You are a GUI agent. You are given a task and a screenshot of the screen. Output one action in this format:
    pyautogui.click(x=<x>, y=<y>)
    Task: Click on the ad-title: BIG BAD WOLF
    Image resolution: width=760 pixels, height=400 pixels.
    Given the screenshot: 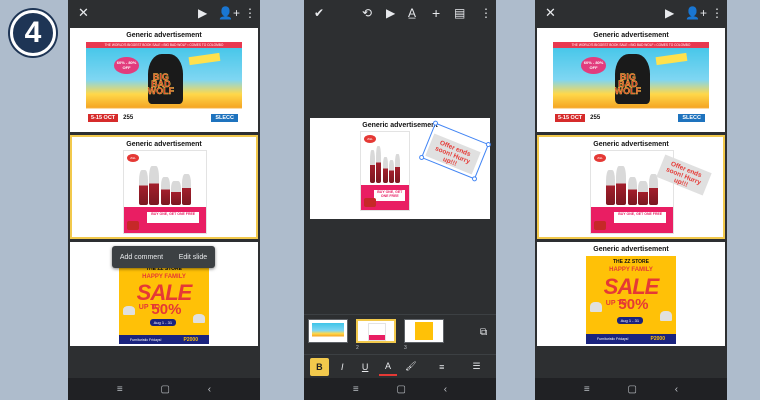 What is the action you would take?
    pyautogui.click(x=628, y=83)
    